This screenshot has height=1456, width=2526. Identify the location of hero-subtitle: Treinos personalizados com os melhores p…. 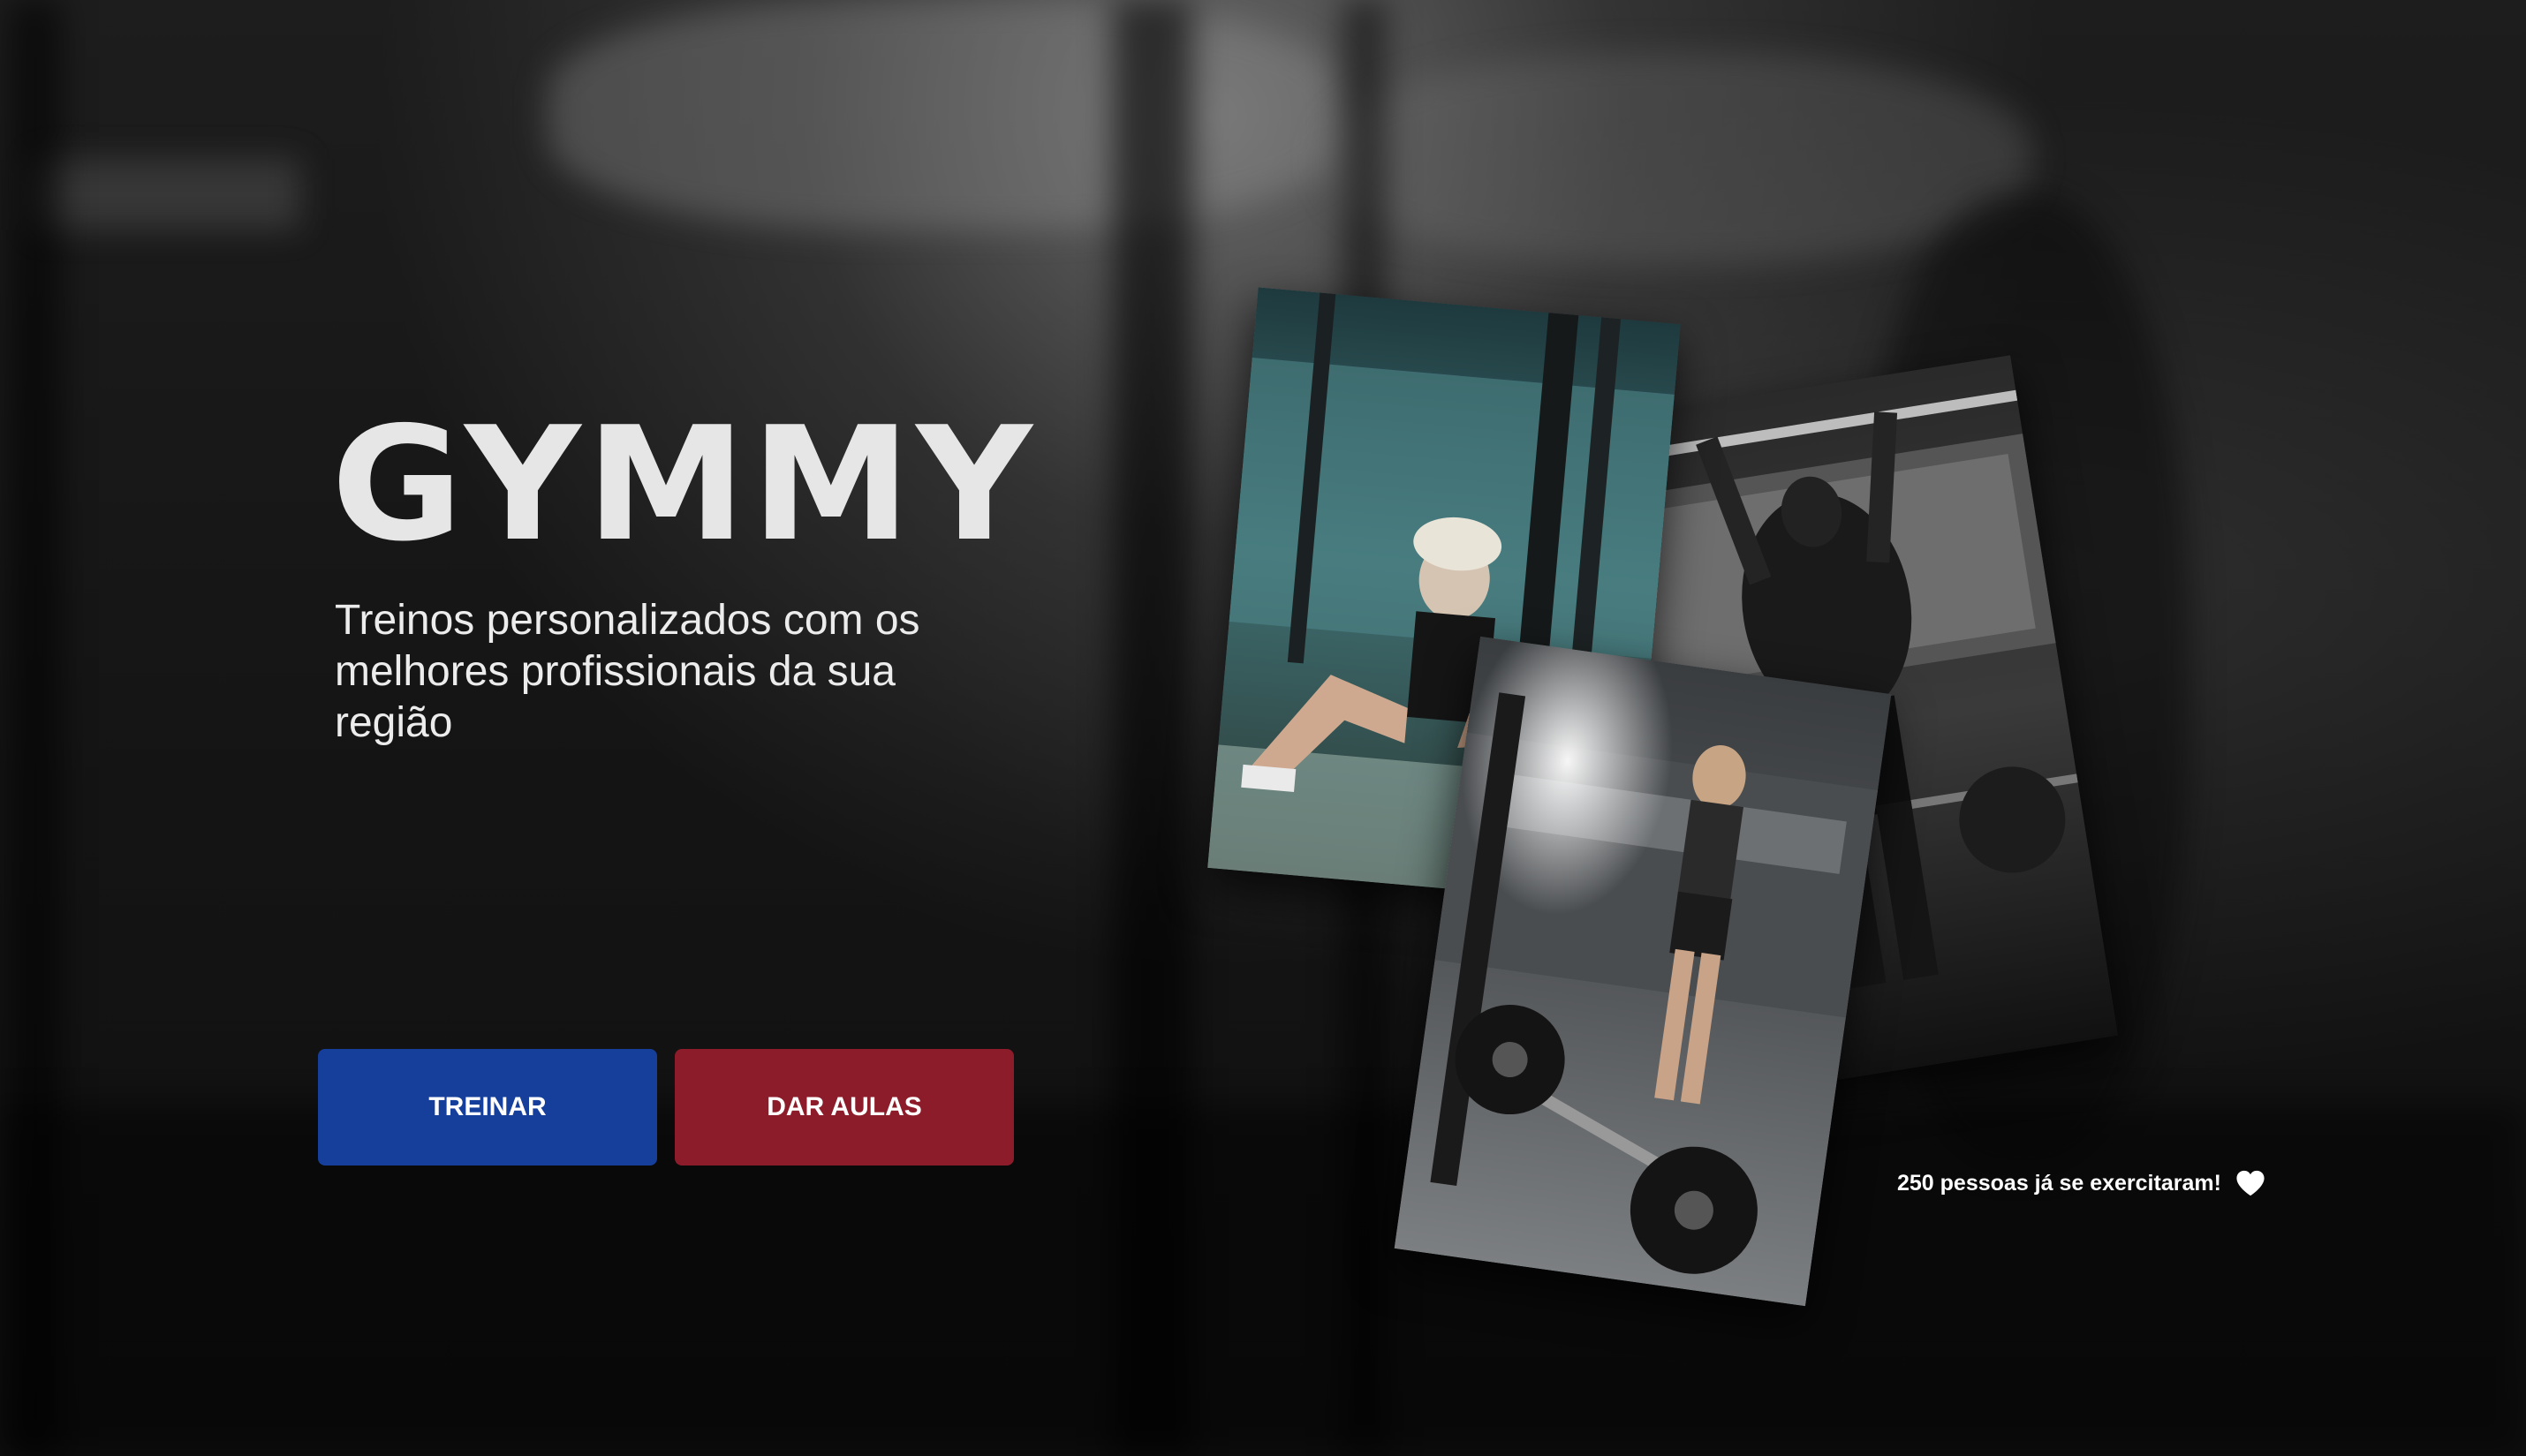
(628, 671).